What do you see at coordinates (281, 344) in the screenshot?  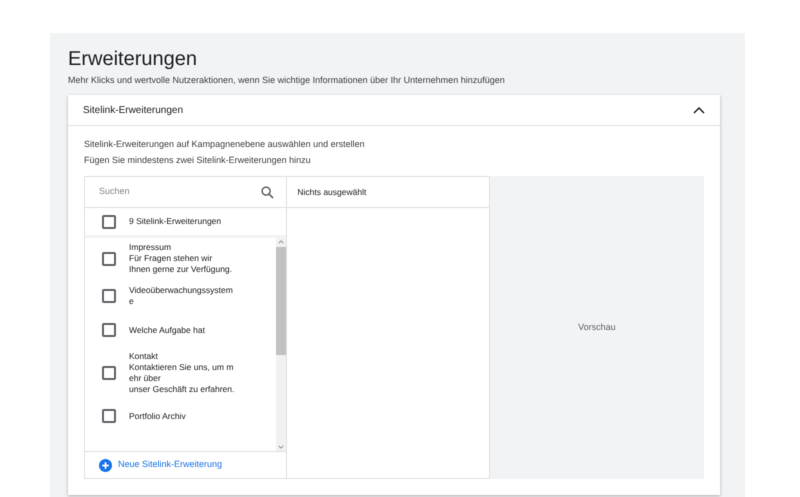 I see `scrollbar` at bounding box center [281, 344].